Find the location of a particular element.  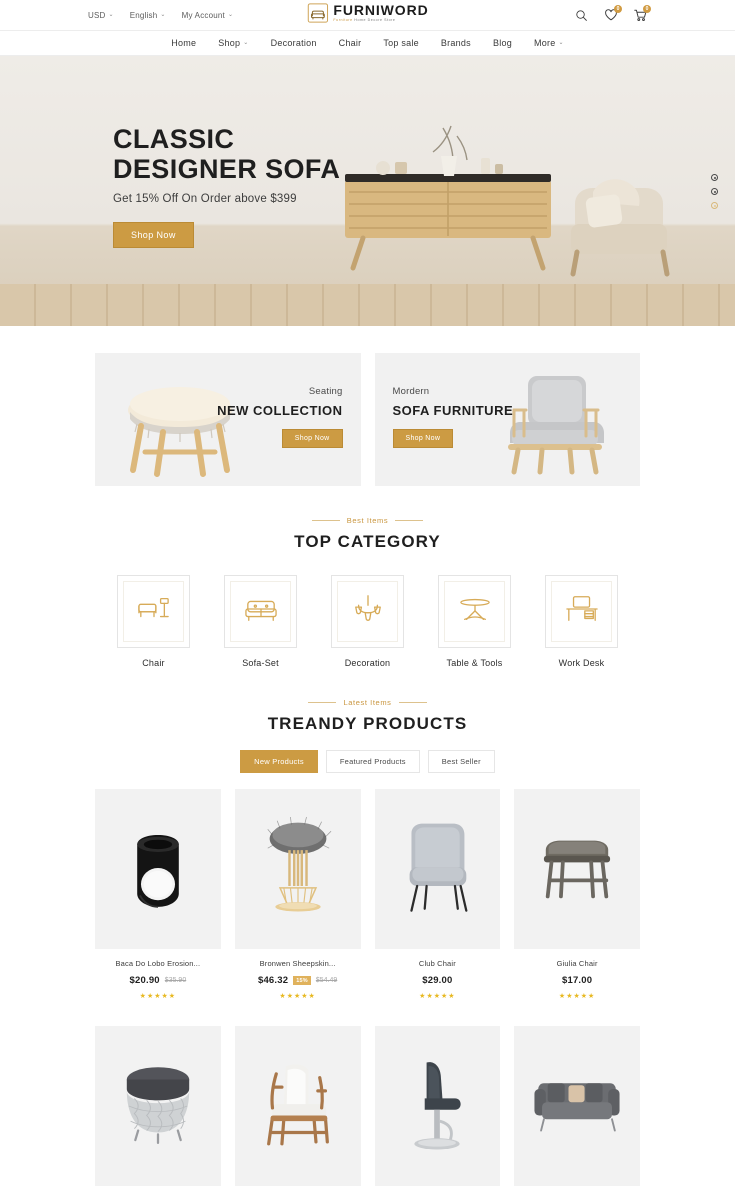

currency-selector: USD ⌄ is located at coordinates (101, 15).